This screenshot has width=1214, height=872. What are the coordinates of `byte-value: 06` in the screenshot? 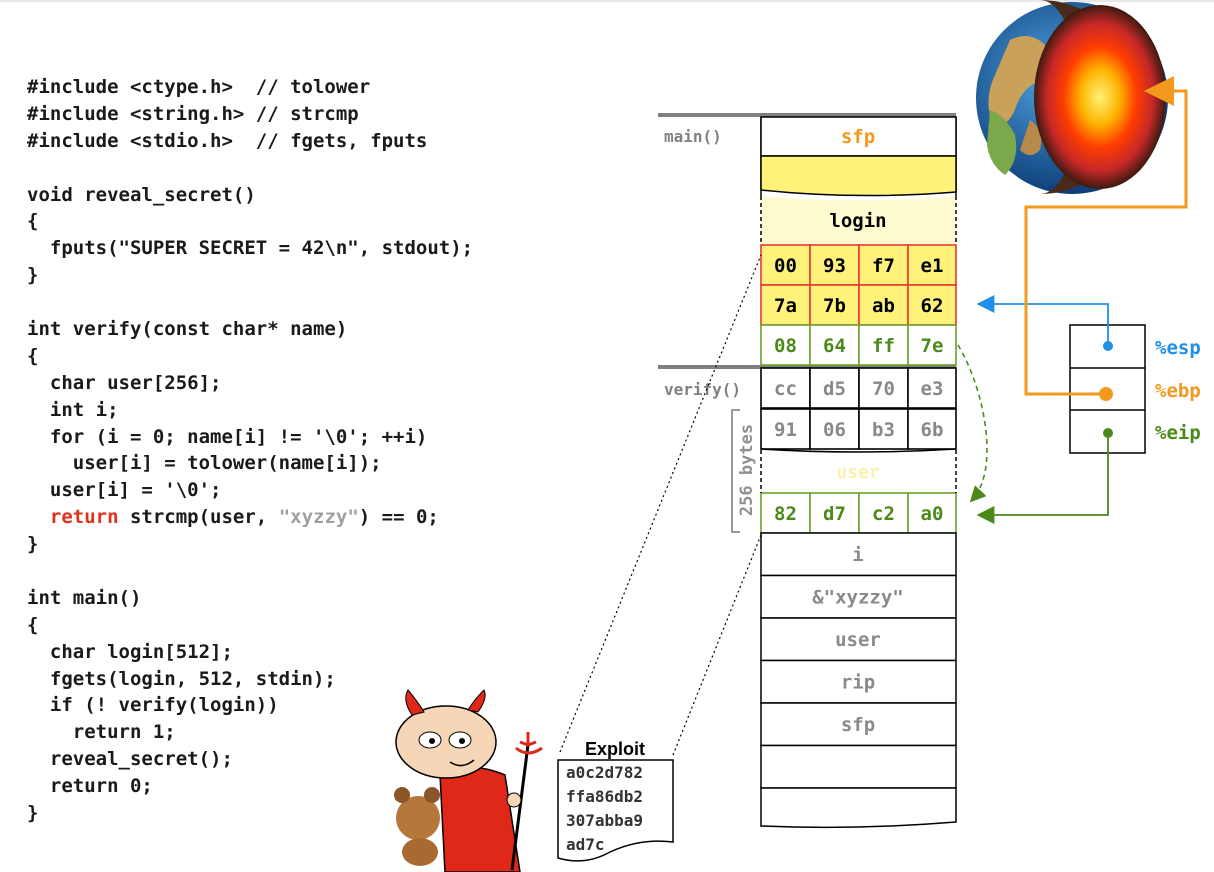 It's located at (834, 430).